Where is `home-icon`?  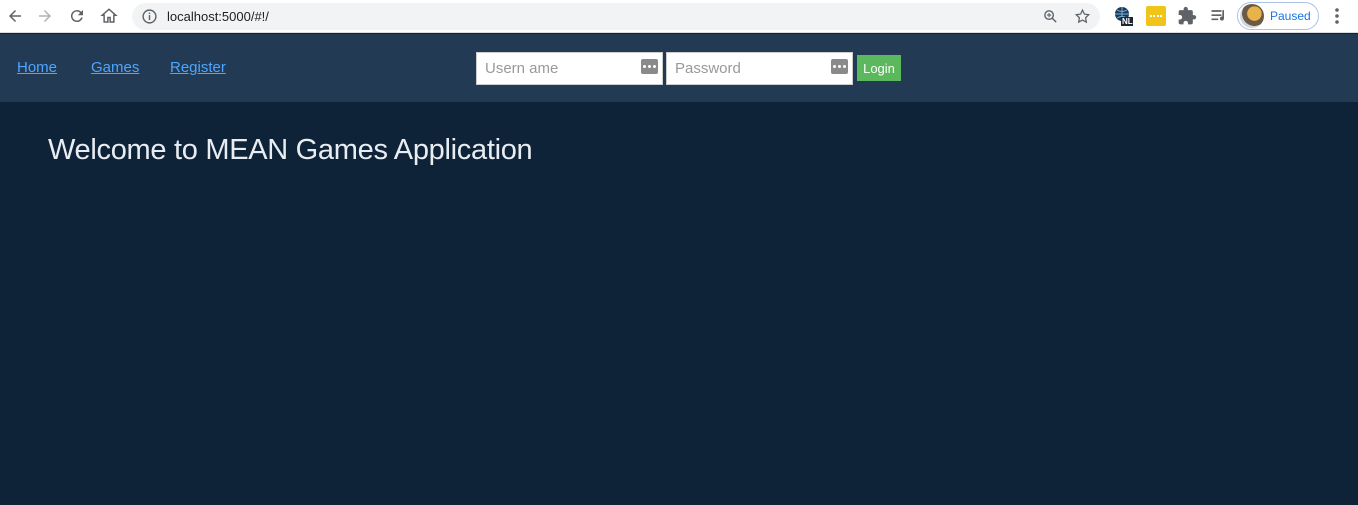 home-icon is located at coordinates (109, 15).